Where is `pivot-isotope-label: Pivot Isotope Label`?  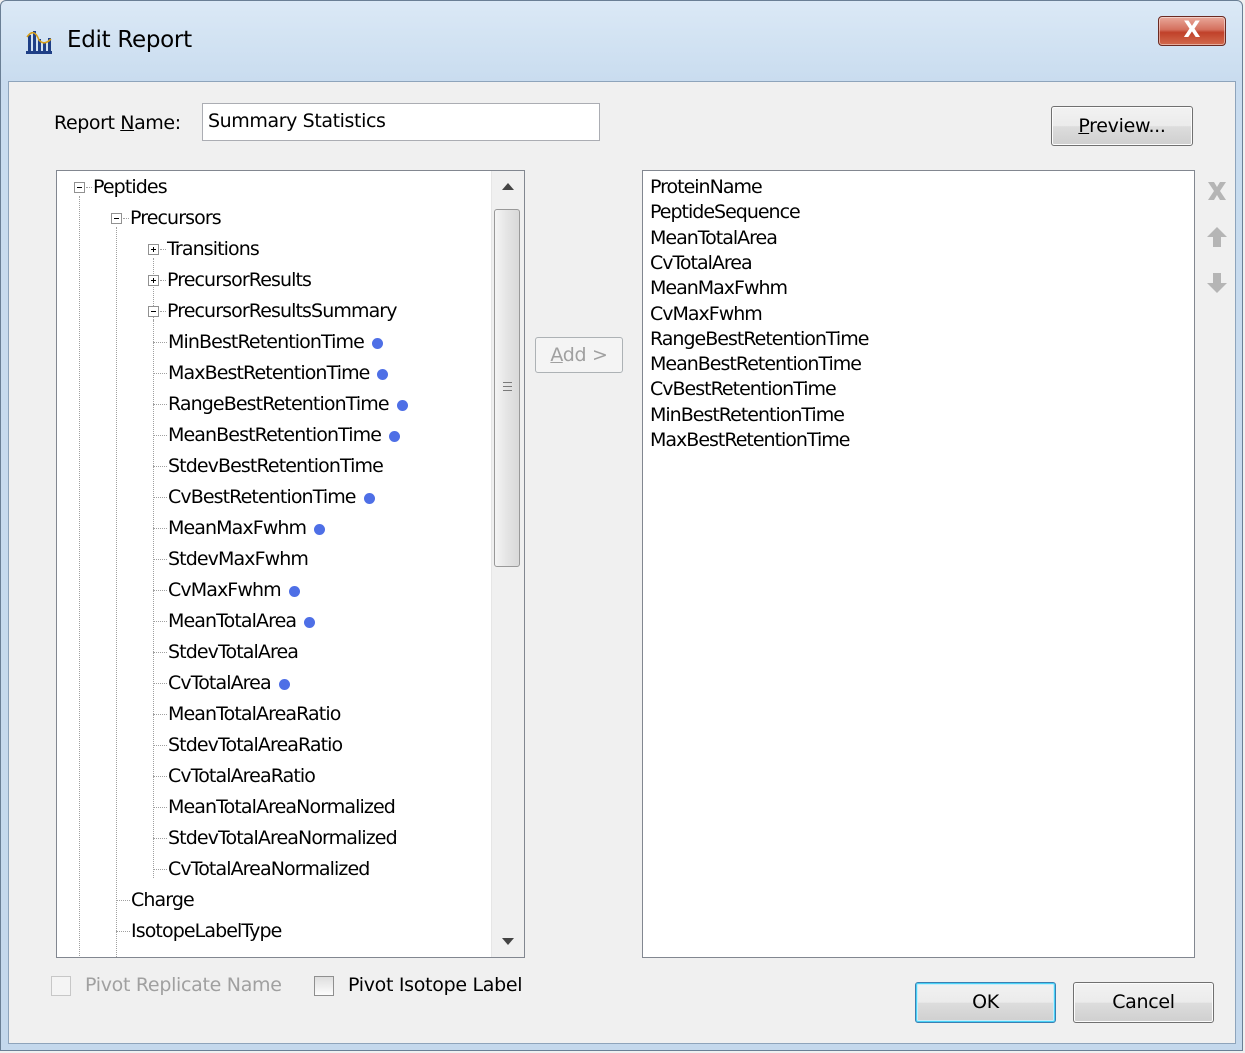 pivot-isotope-label: Pivot Isotope Label is located at coordinates (435, 985).